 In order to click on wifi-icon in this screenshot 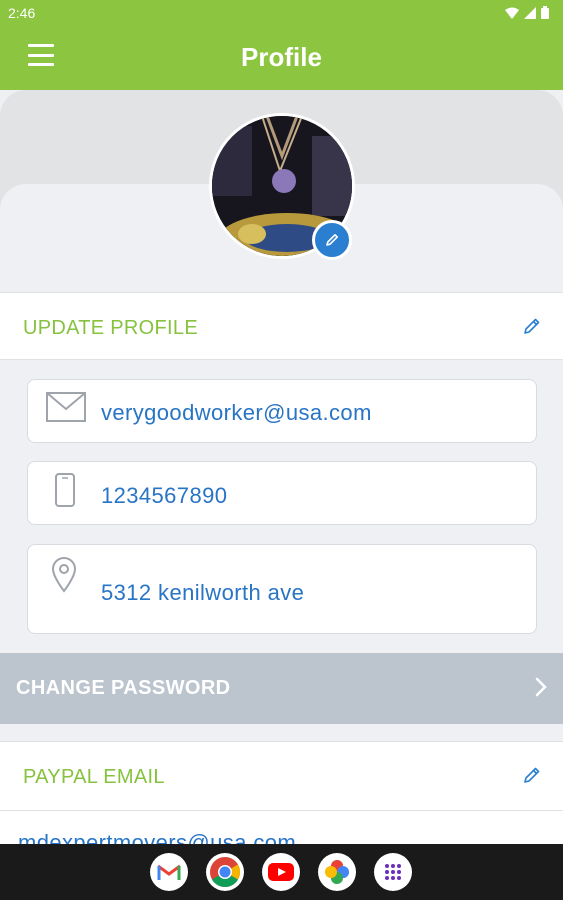, I will do `click(512, 13)`.